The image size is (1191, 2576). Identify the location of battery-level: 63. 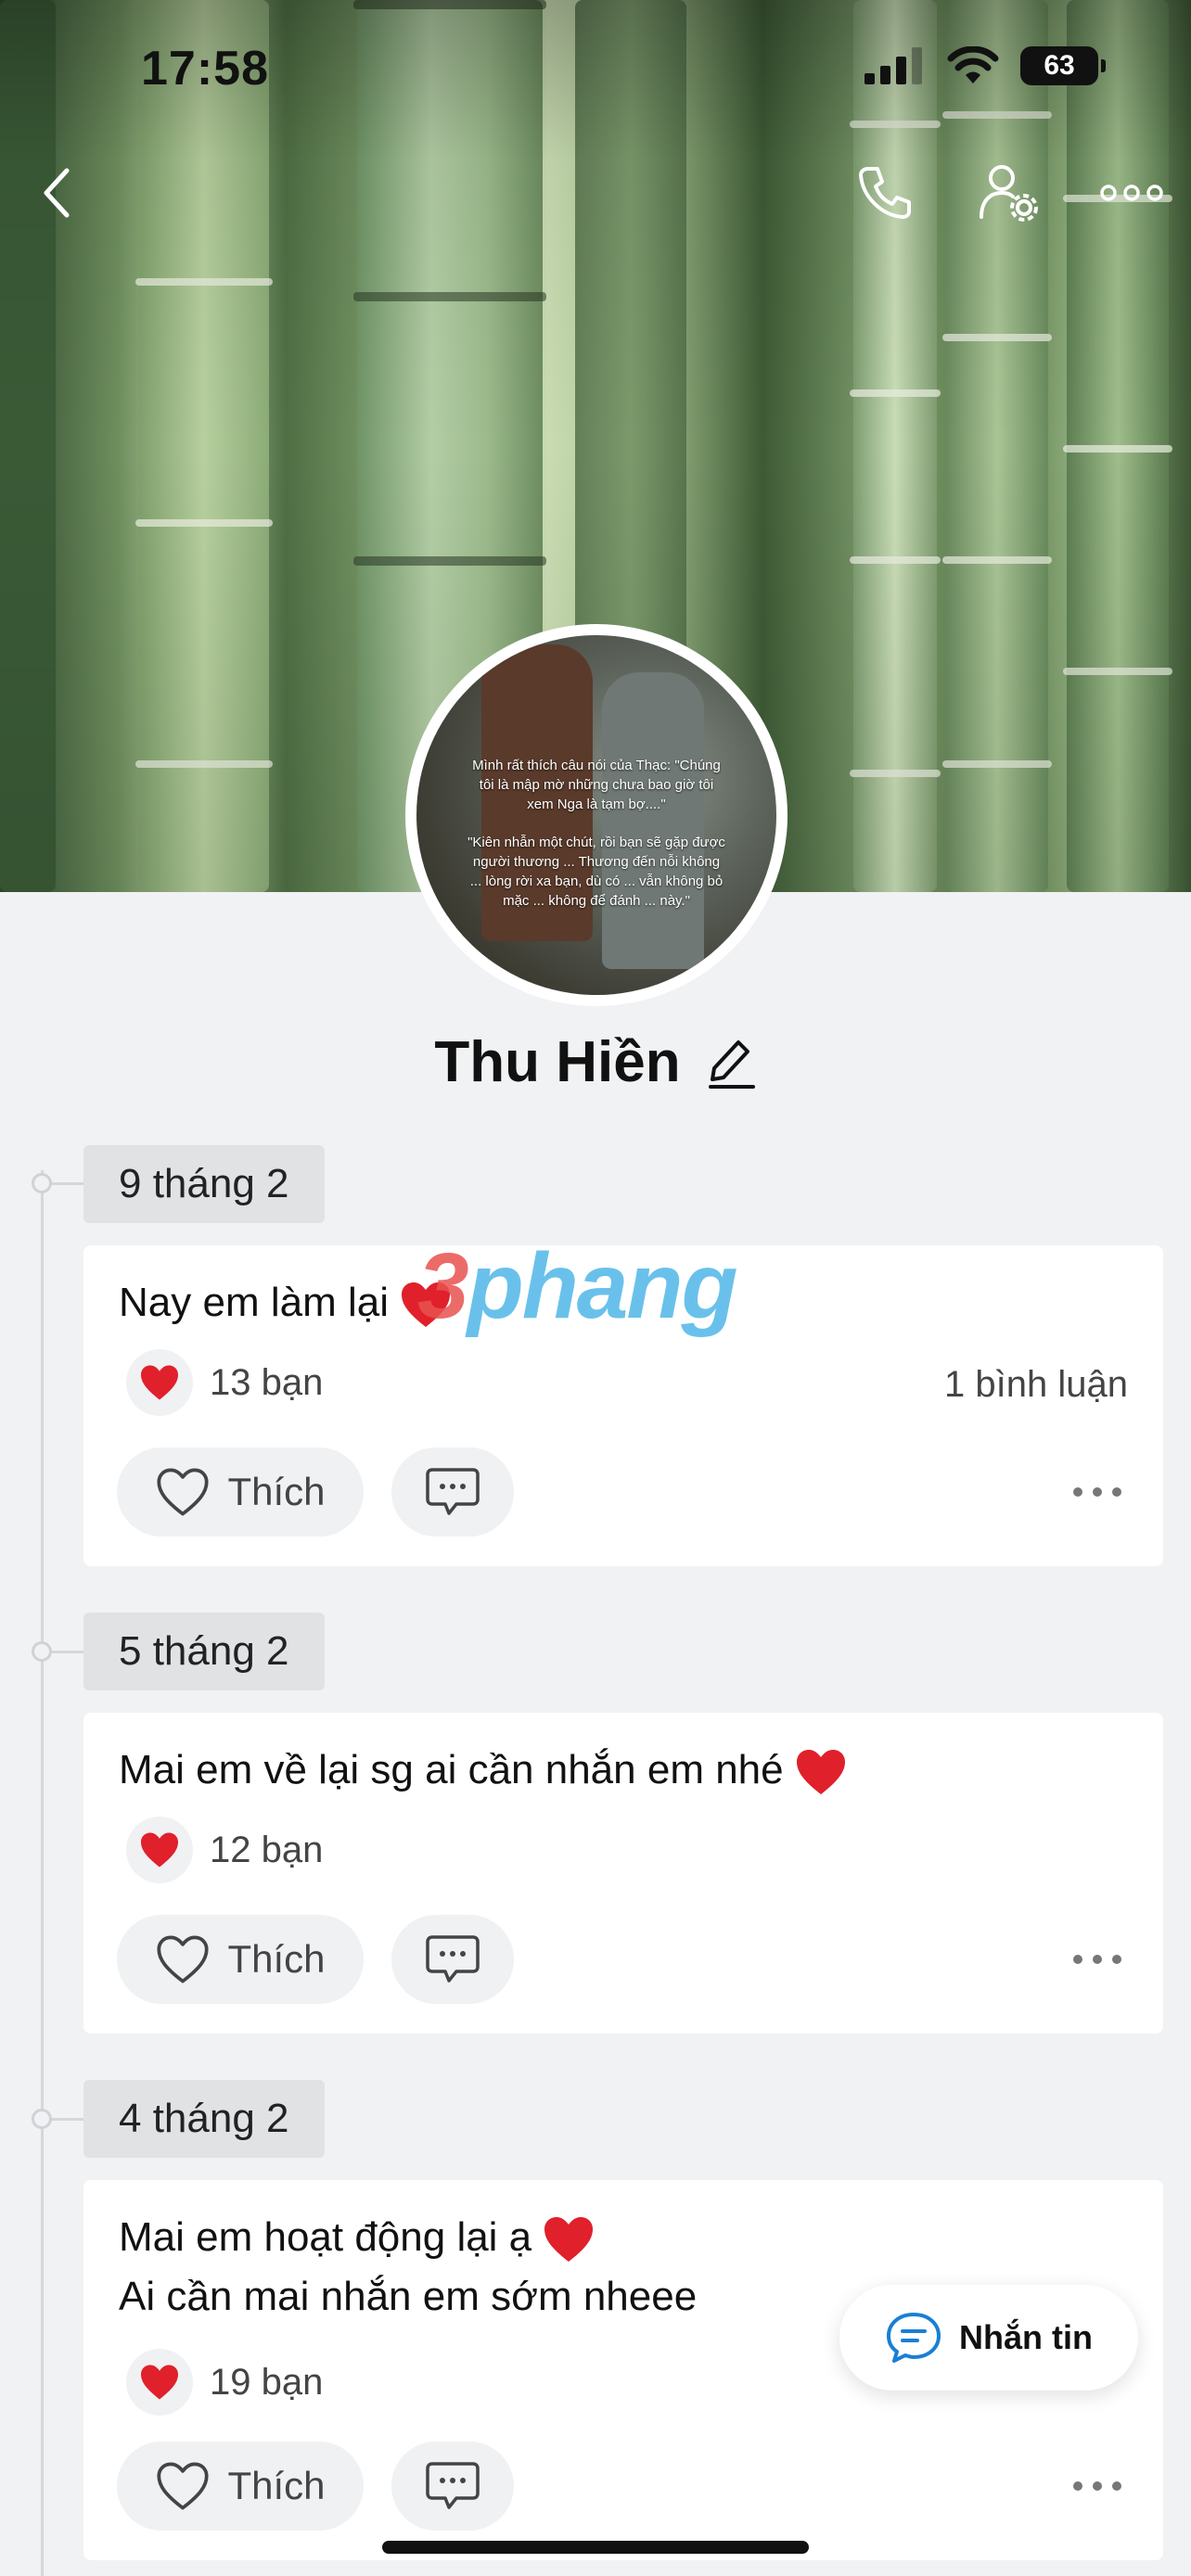
(1059, 66).